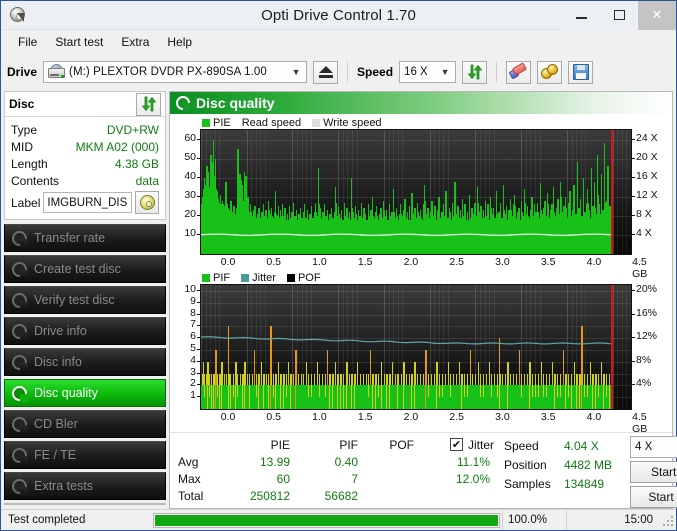 The width and height of the screenshot is (677, 531). What do you see at coordinates (85, 180) in the screenshot?
I see `disc-row-contents: Contents data` at bounding box center [85, 180].